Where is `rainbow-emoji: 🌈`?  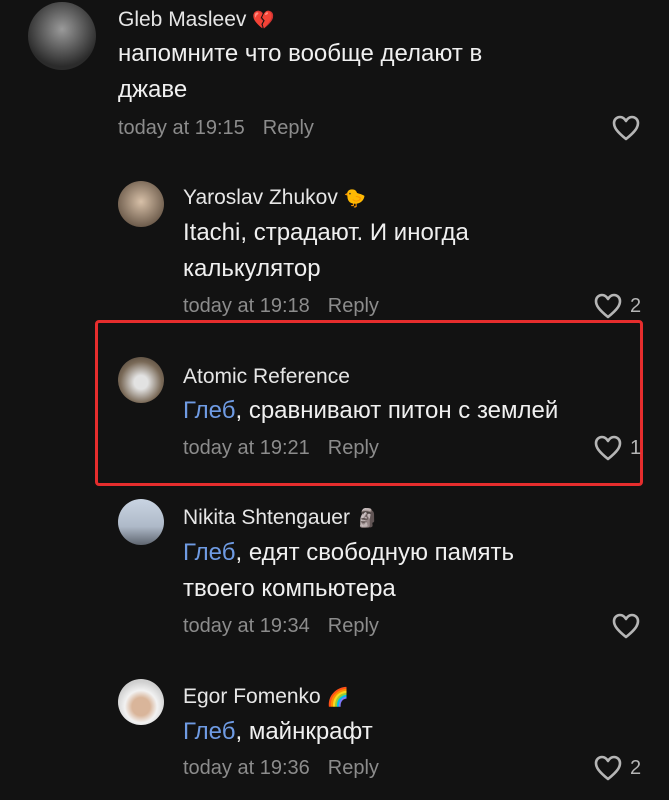 rainbow-emoji: 🌈 is located at coordinates (338, 697).